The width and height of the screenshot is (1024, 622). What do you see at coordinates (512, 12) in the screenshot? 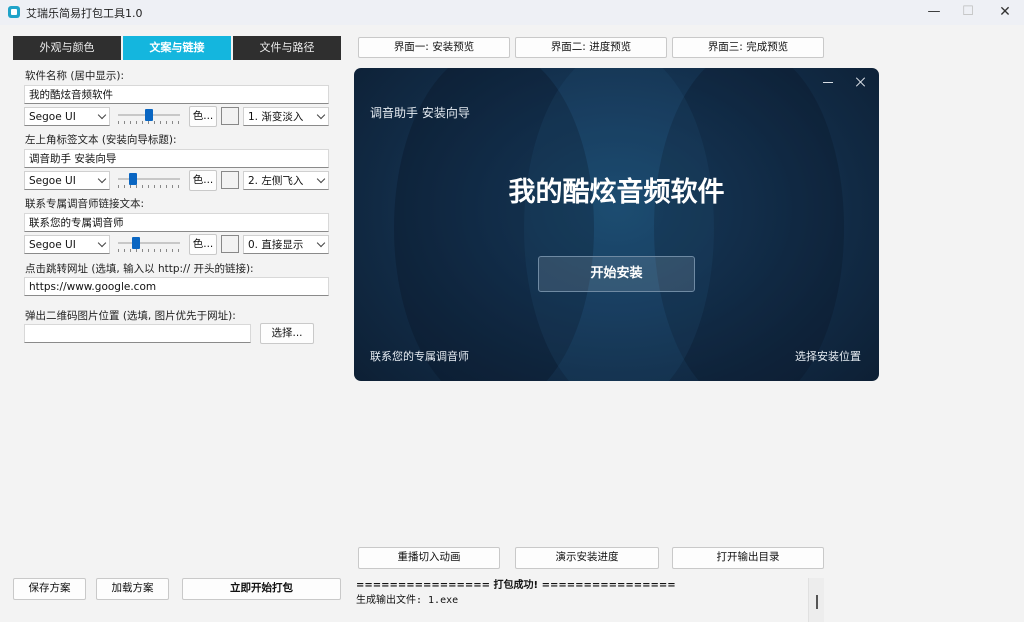
I see `title-bar: 艾瑞乐简易打包工具1.0 — ☐ ✕` at bounding box center [512, 12].